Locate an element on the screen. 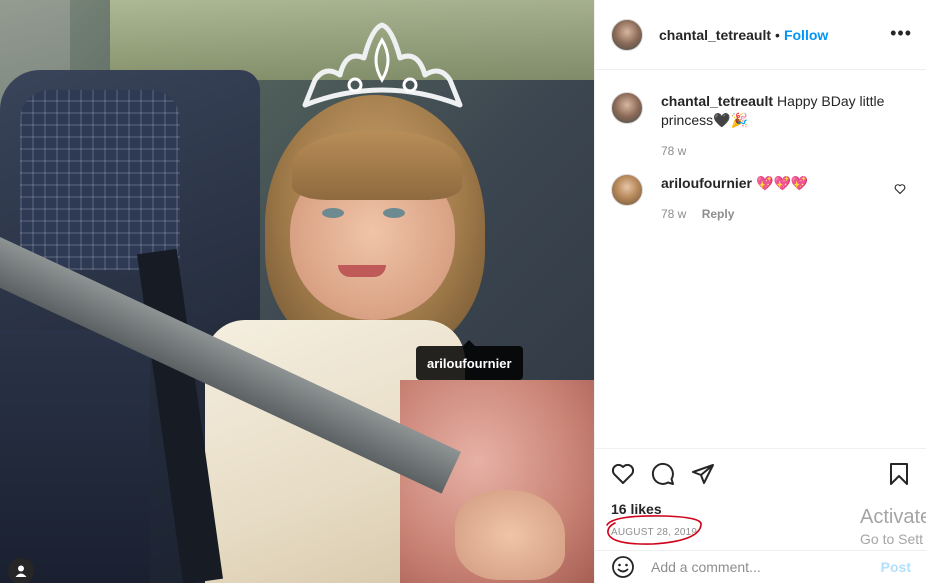 Image resolution: width=926 pixels, height=583 pixels. comment-icon is located at coordinates (662, 473).